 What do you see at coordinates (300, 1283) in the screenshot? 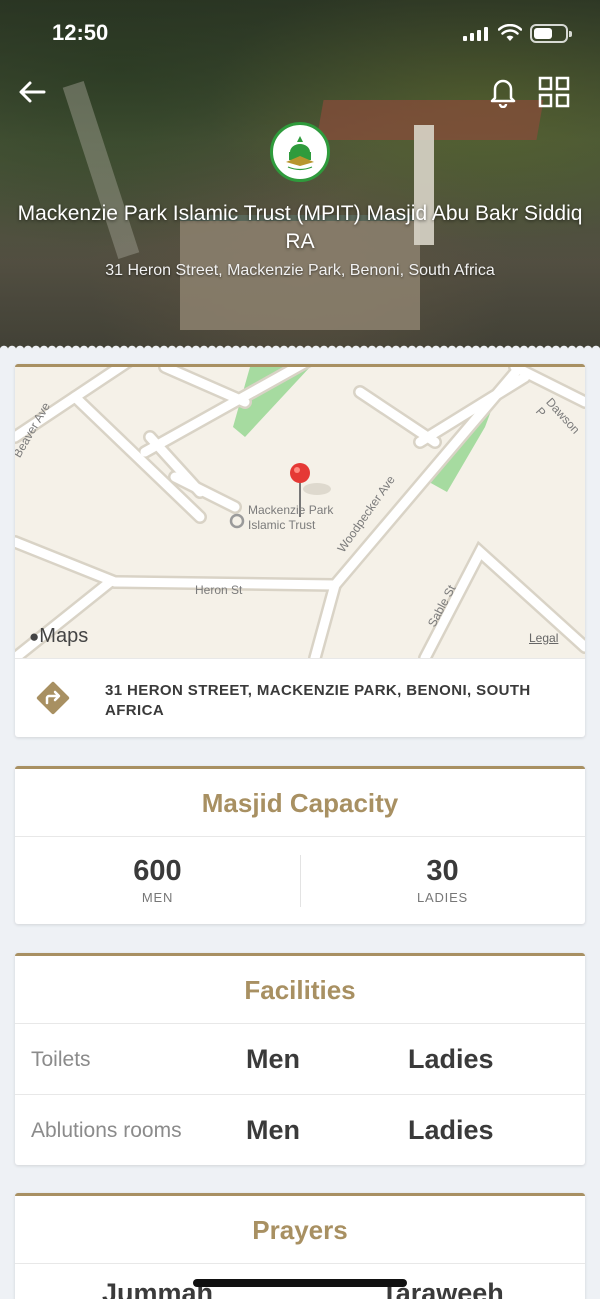
I see `home-indicator` at bounding box center [300, 1283].